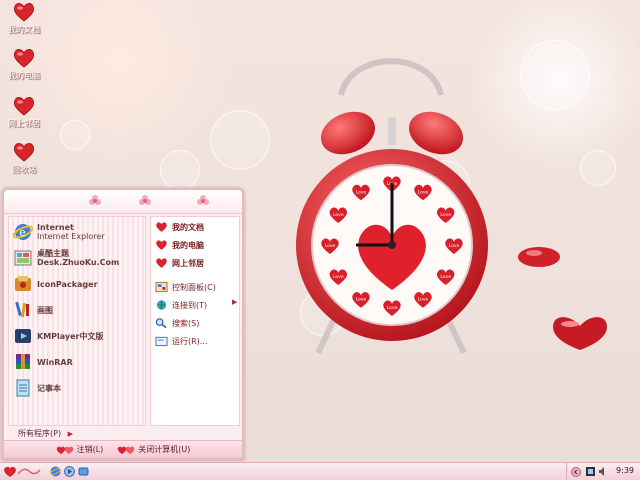  What do you see at coordinates (70, 434) in the screenshot?
I see `arrow-right-icon: ▶` at bounding box center [70, 434].